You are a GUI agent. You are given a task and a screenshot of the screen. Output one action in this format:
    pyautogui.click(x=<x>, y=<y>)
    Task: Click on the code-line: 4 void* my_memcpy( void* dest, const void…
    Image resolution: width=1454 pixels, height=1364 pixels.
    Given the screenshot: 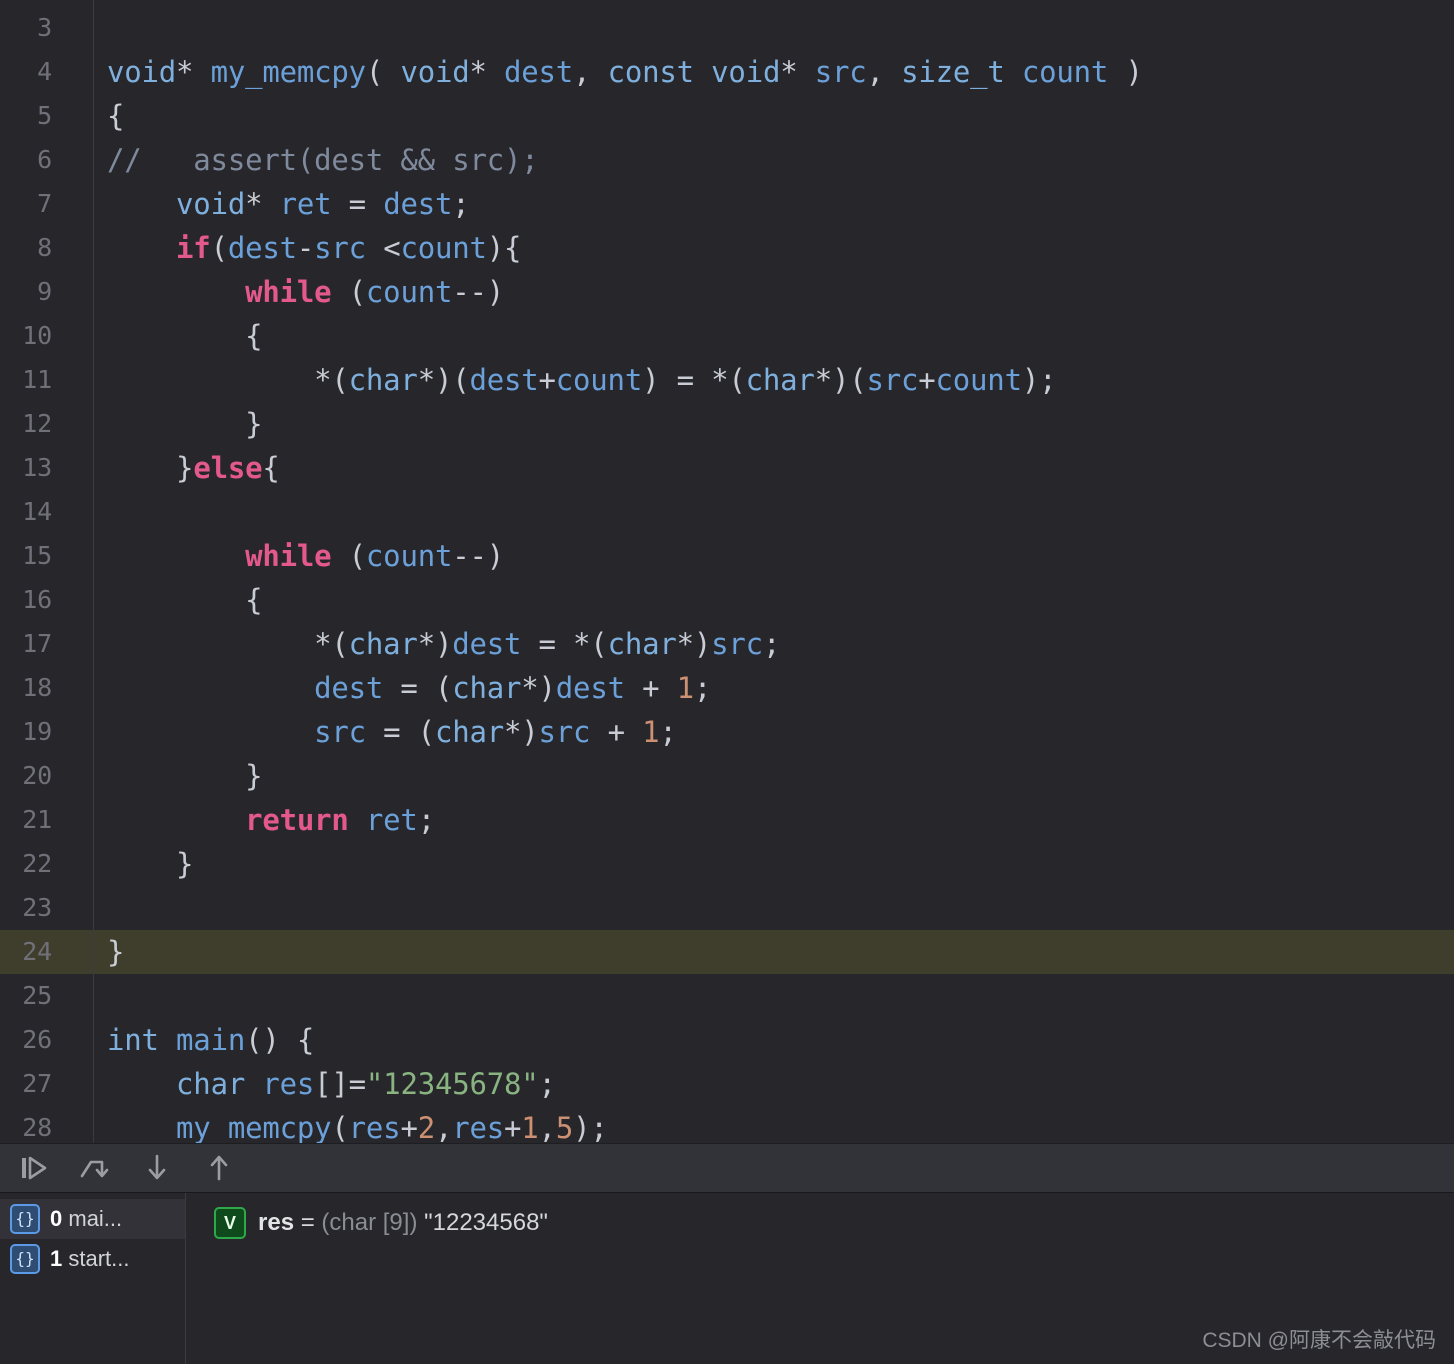 What is the action you would take?
    pyautogui.click(x=727, y=72)
    